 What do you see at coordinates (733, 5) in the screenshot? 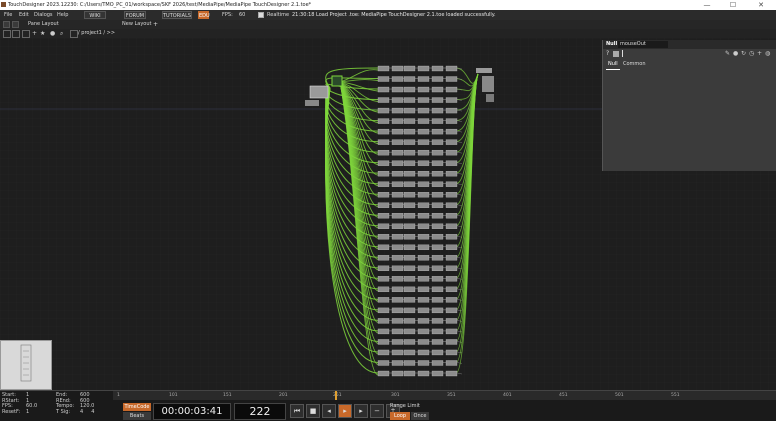
I see `maximize-icon: ☐` at bounding box center [733, 5].